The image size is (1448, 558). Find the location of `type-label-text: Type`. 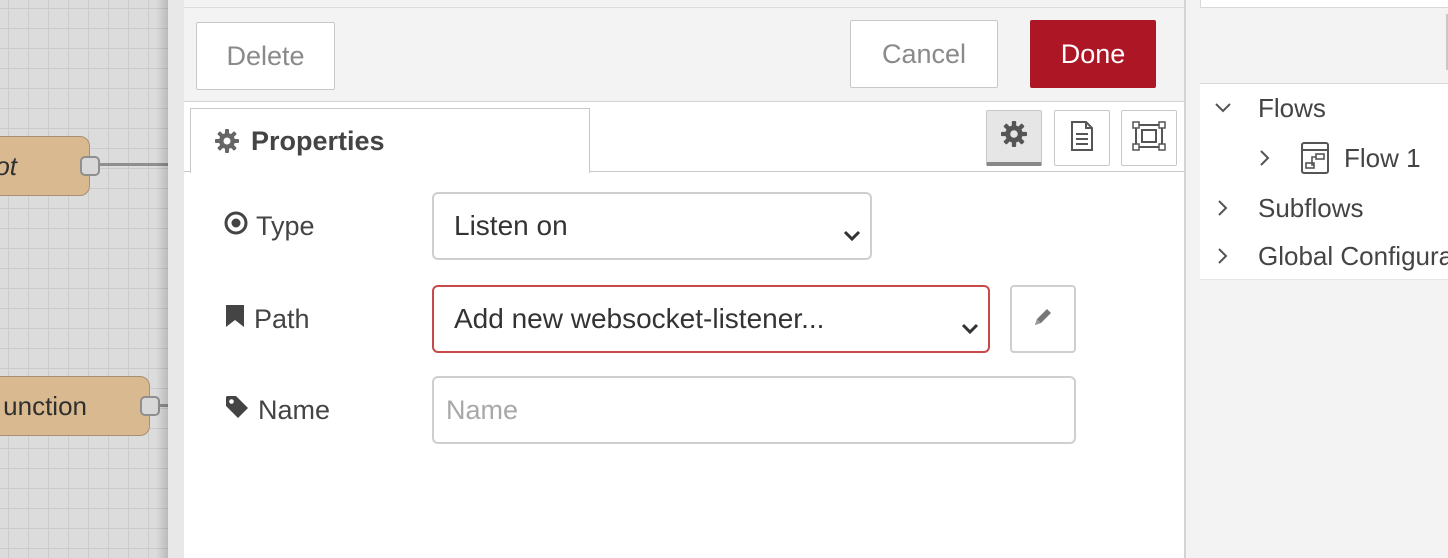

type-label-text: Type is located at coordinates (285, 225).